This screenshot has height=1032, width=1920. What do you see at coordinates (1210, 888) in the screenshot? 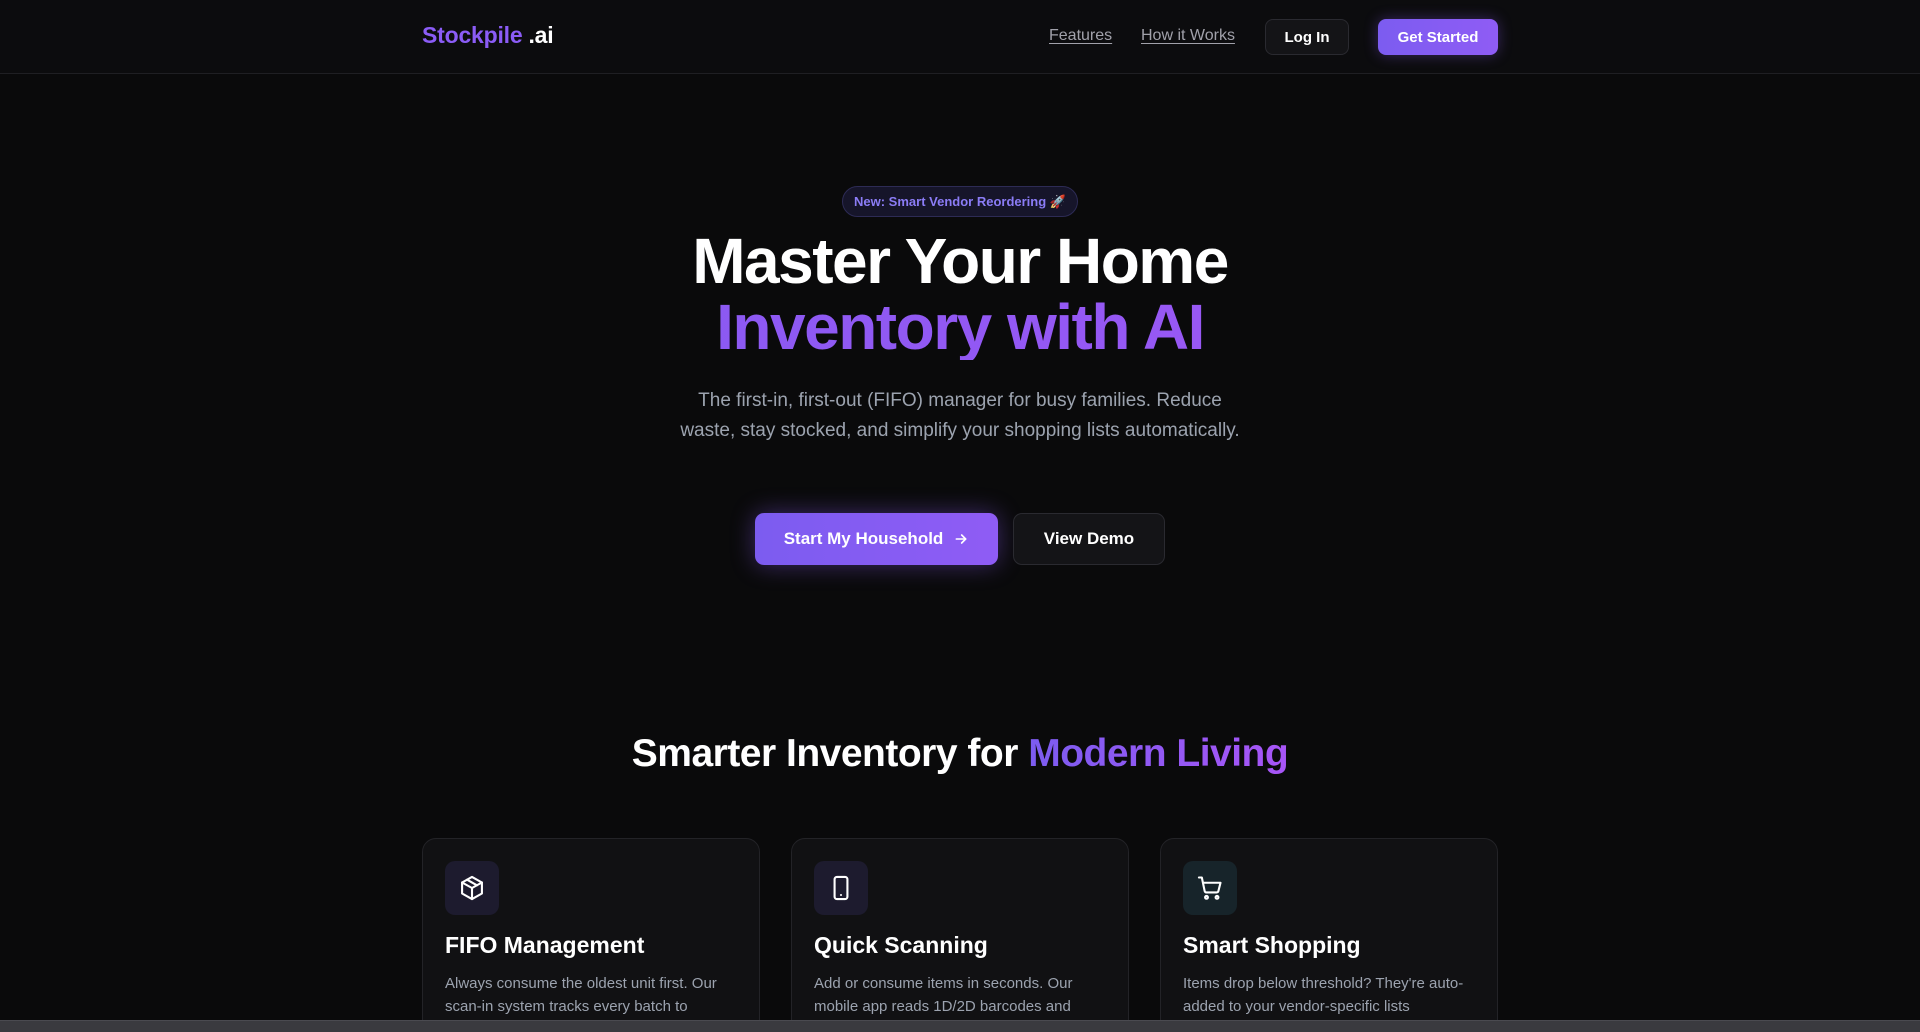
I see `cart-icon` at bounding box center [1210, 888].